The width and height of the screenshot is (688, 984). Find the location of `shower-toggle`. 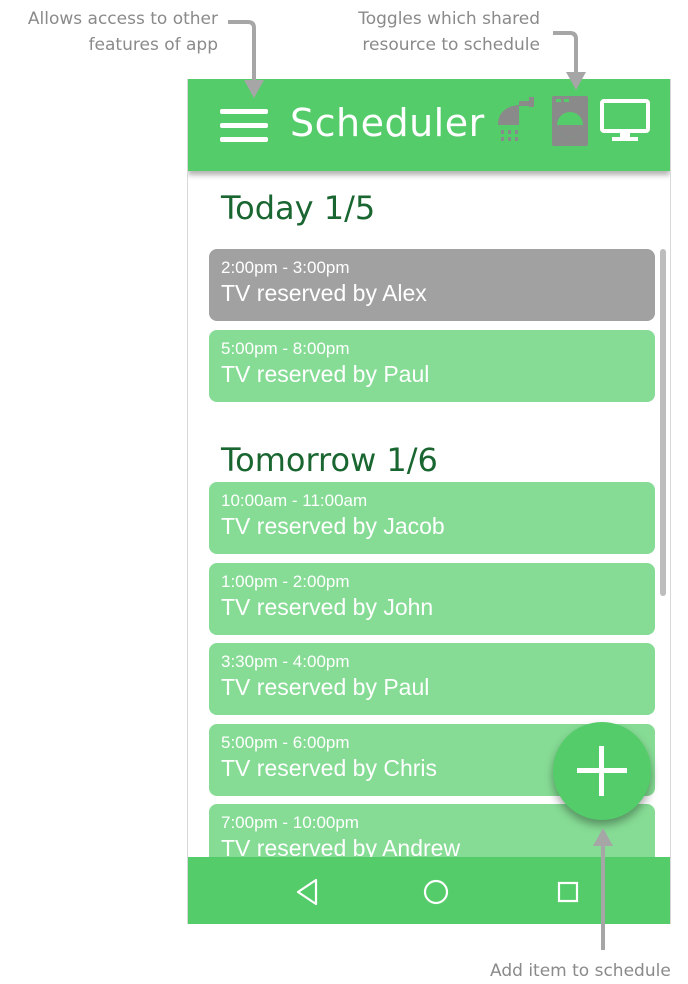

shower-toggle is located at coordinates (516, 123).